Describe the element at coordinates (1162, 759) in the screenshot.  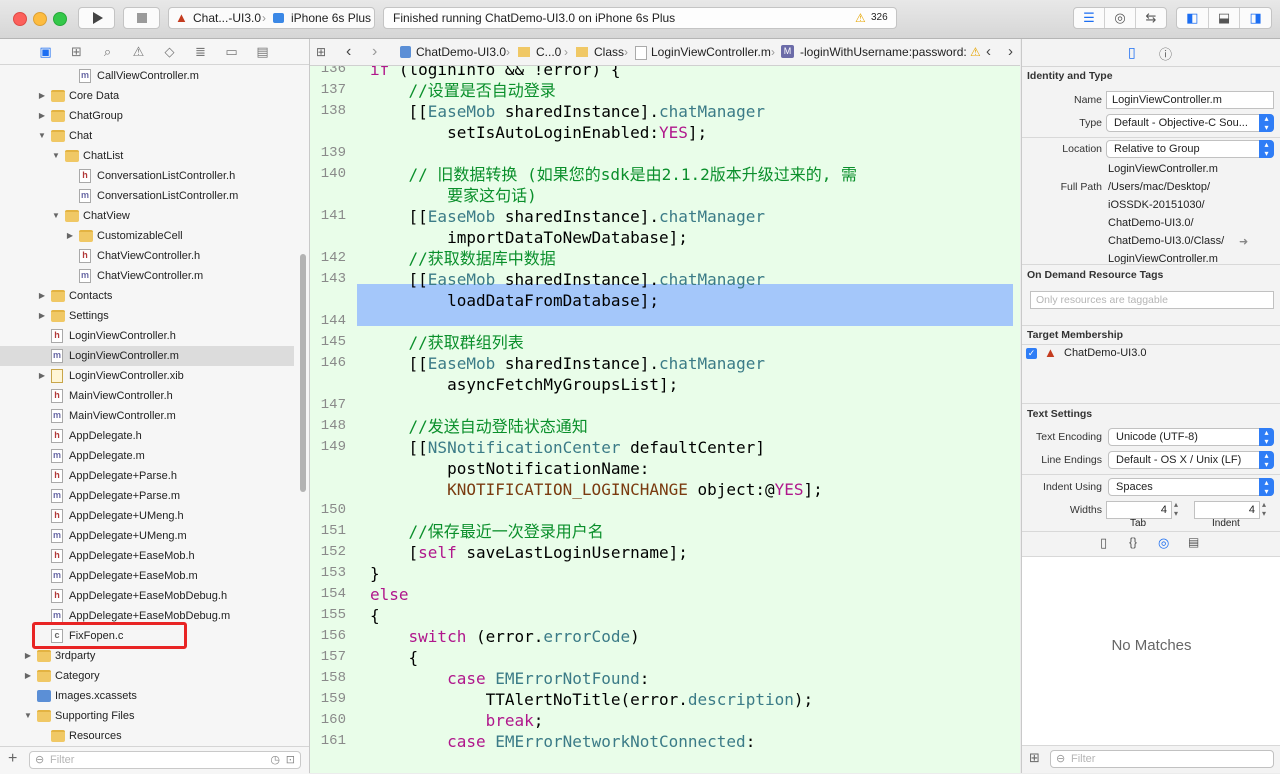
I see `library-filter-input: ⊖ Filter` at that location.